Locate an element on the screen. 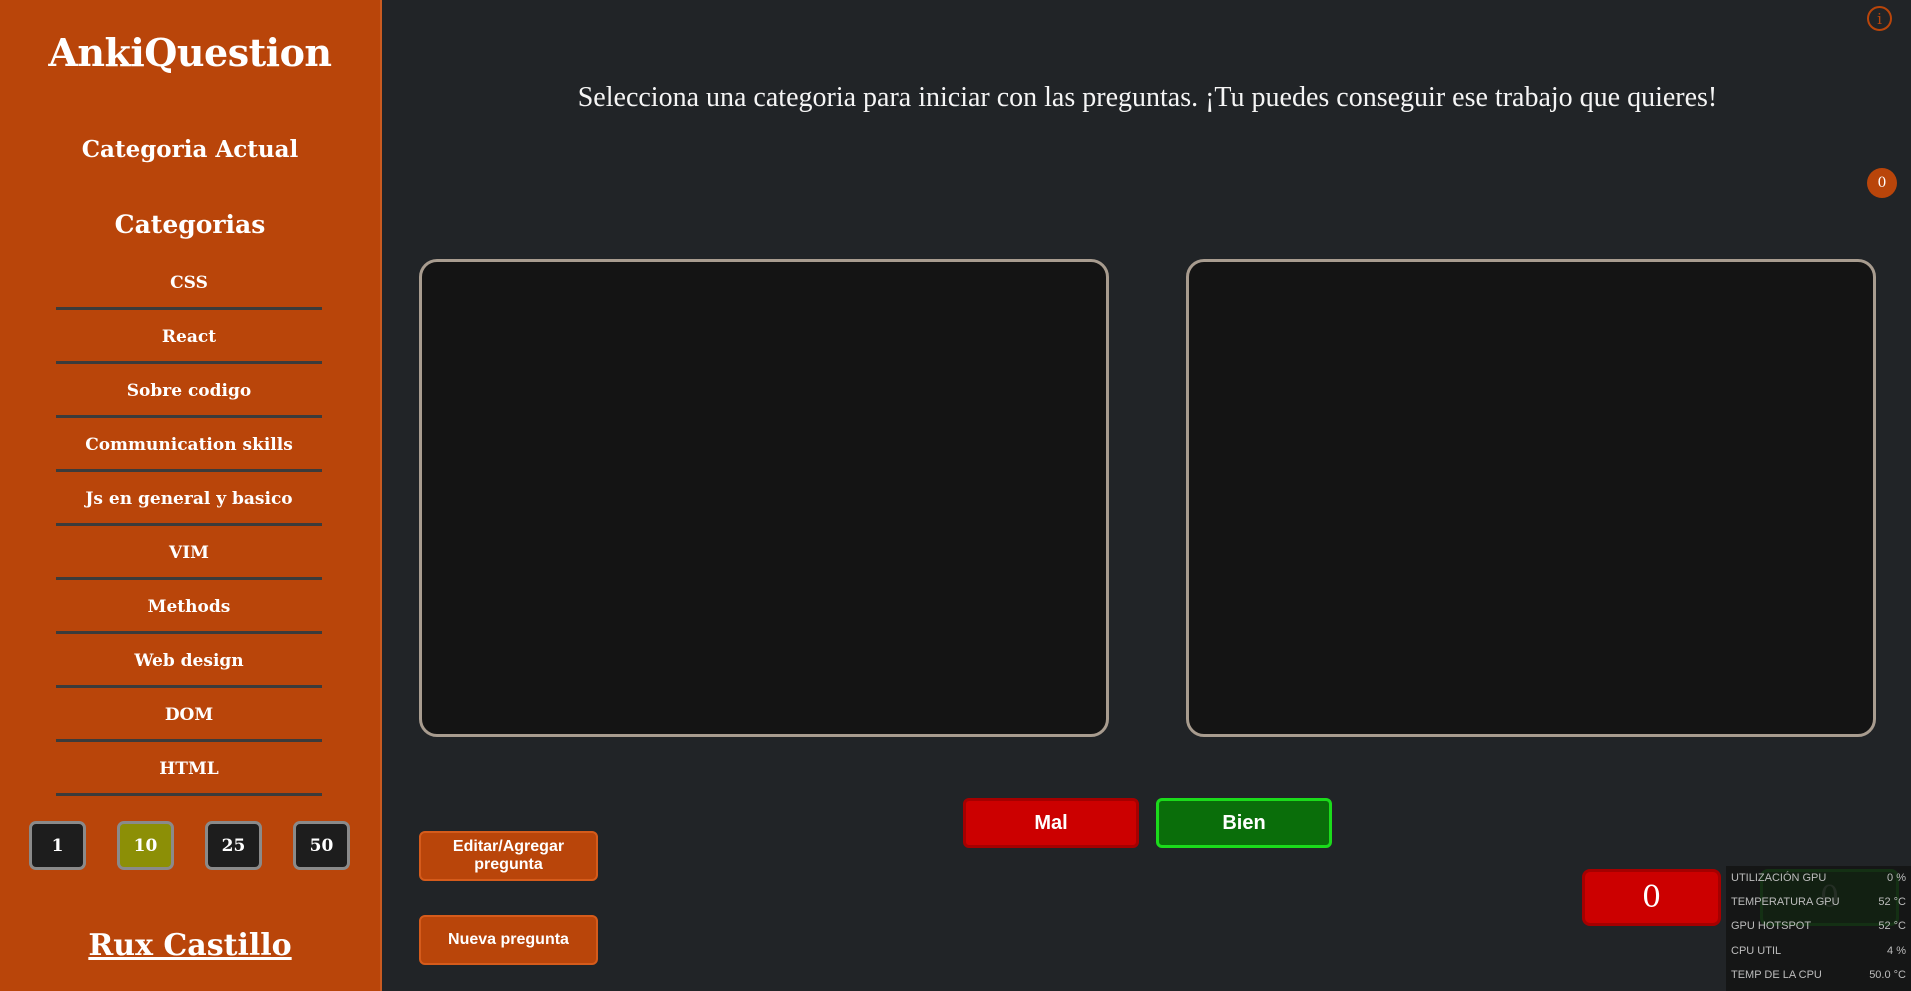 The image size is (1911, 991). author-link: Rux Castillo is located at coordinates (190, 945).